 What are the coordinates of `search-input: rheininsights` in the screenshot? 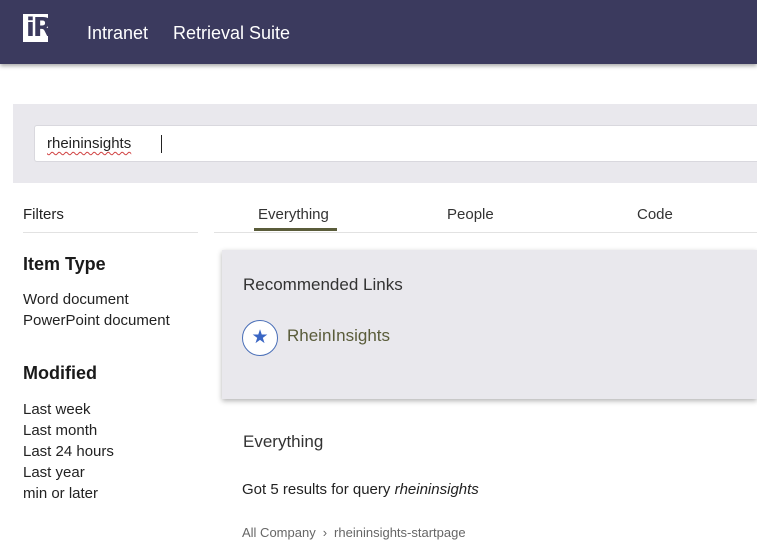 It's located at (395, 143).